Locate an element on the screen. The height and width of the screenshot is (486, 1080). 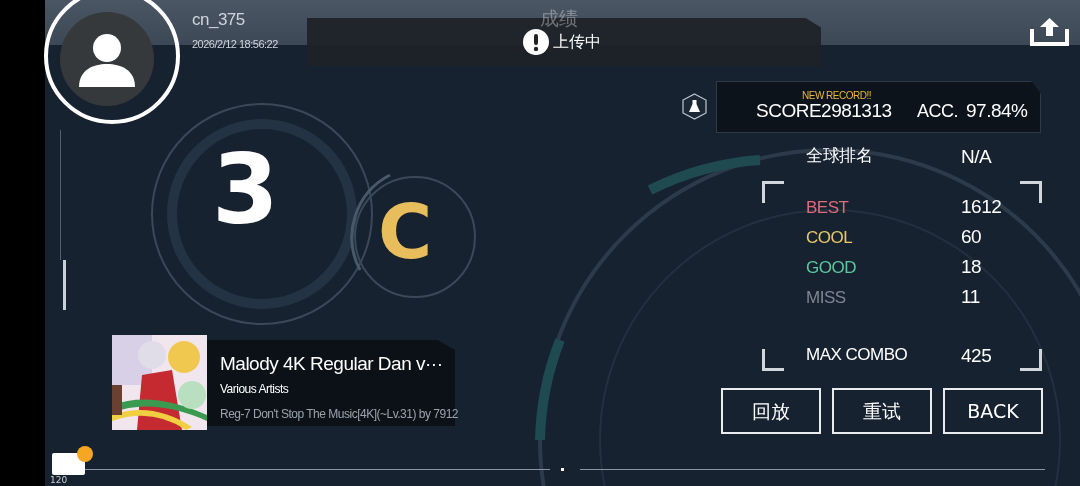
replay-button: 回放 is located at coordinates (771, 411).